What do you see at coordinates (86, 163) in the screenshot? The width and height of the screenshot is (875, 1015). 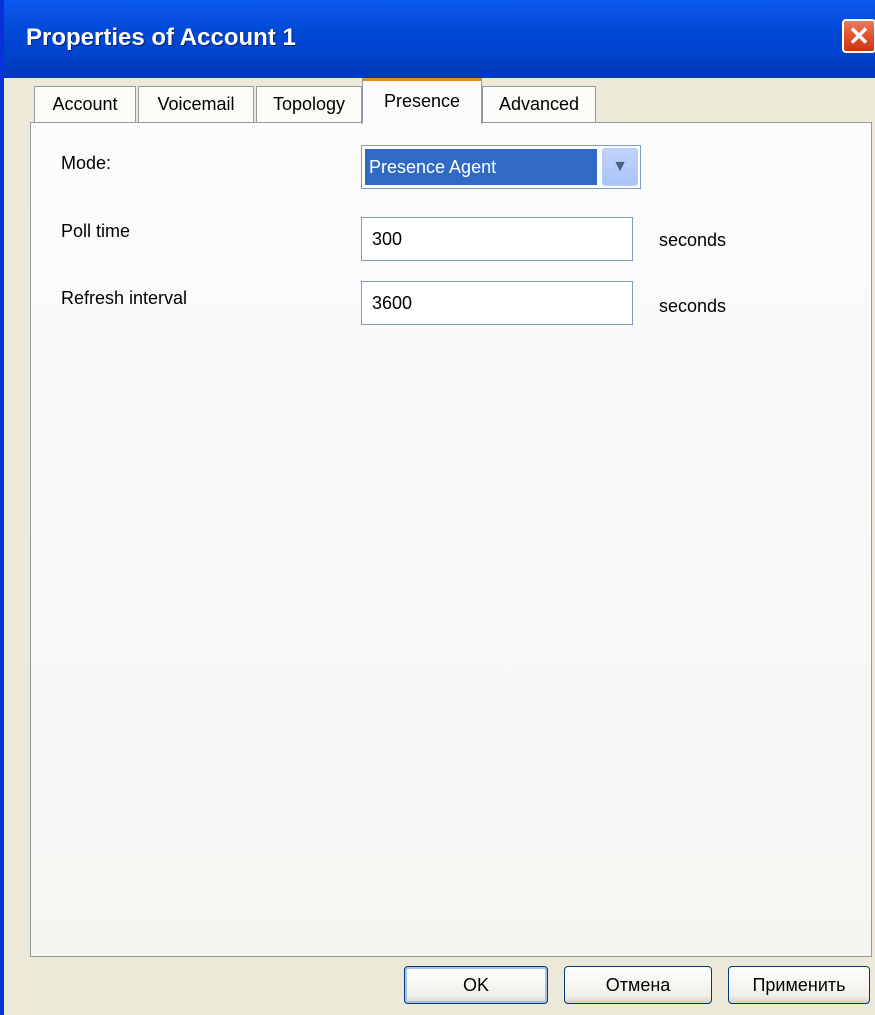 I see `mode-label: Mode:` at bounding box center [86, 163].